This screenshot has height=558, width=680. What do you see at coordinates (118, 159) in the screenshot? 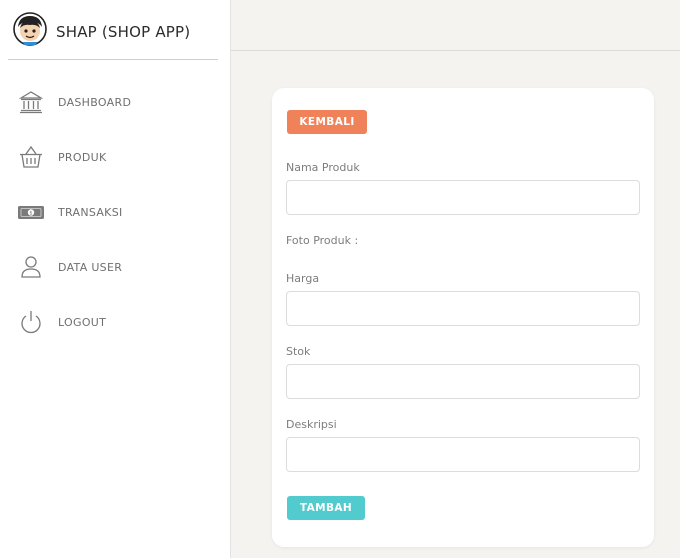
I see `sidebar-item-produk: PRODUK` at bounding box center [118, 159].